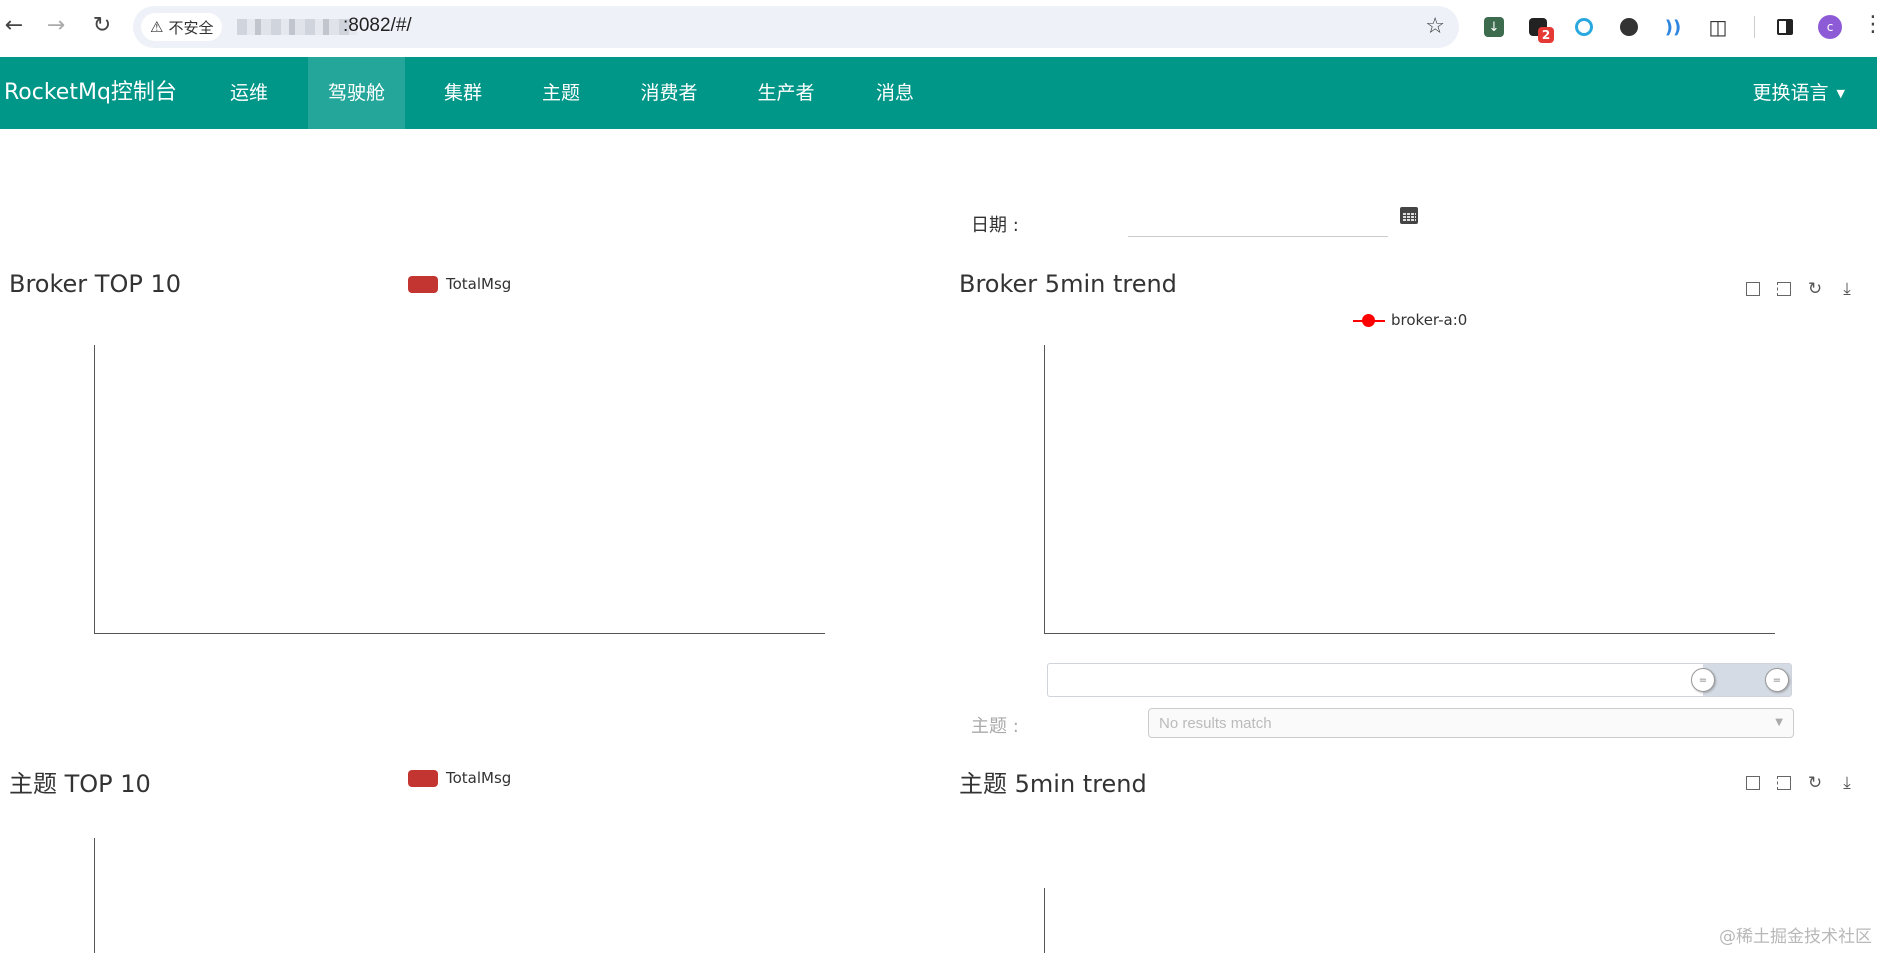 The image size is (1877, 953). Describe the element at coordinates (157, 27) in the screenshot. I see `warning-icon: ⚠` at that location.